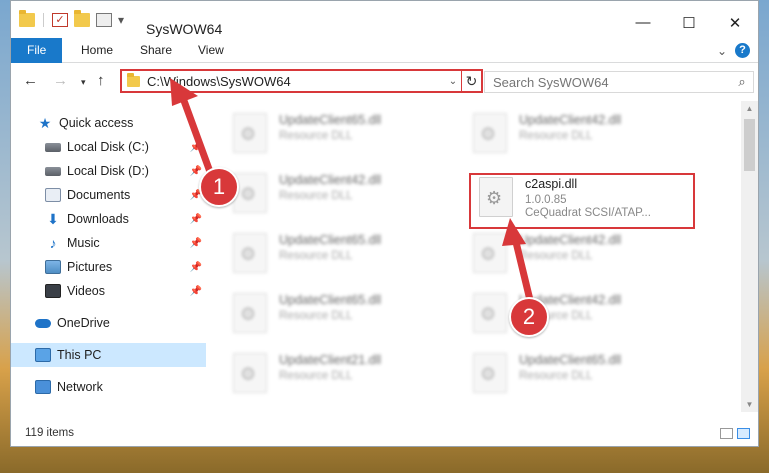  What do you see at coordinates (104, 20) in the screenshot?
I see `properties-icon` at bounding box center [104, 20].